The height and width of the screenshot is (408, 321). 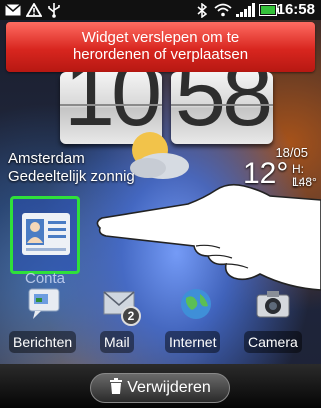 What do you see at coordinates (196, 304) in the screenshot?
I see `internet-app-icon` at bounding box center [196, 304].